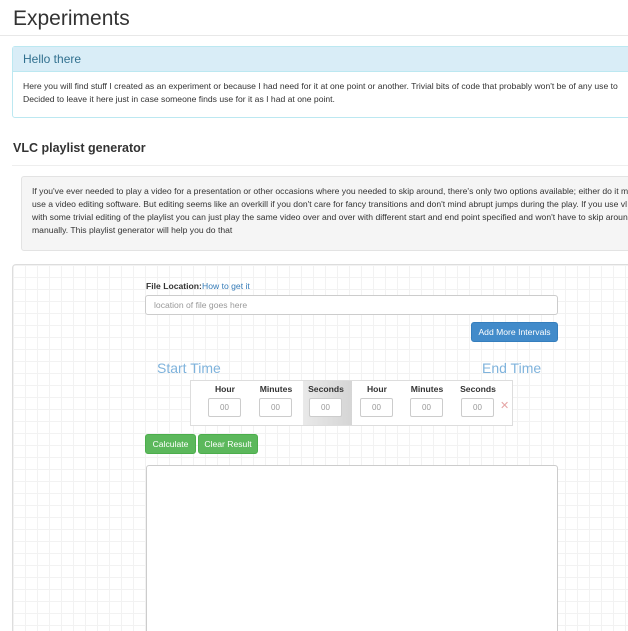 The width and height of the screenshot is (628, 631). Describe the element at coordinates (71, 18) in the screenshot. I see `page-title: Experiments` at that location.